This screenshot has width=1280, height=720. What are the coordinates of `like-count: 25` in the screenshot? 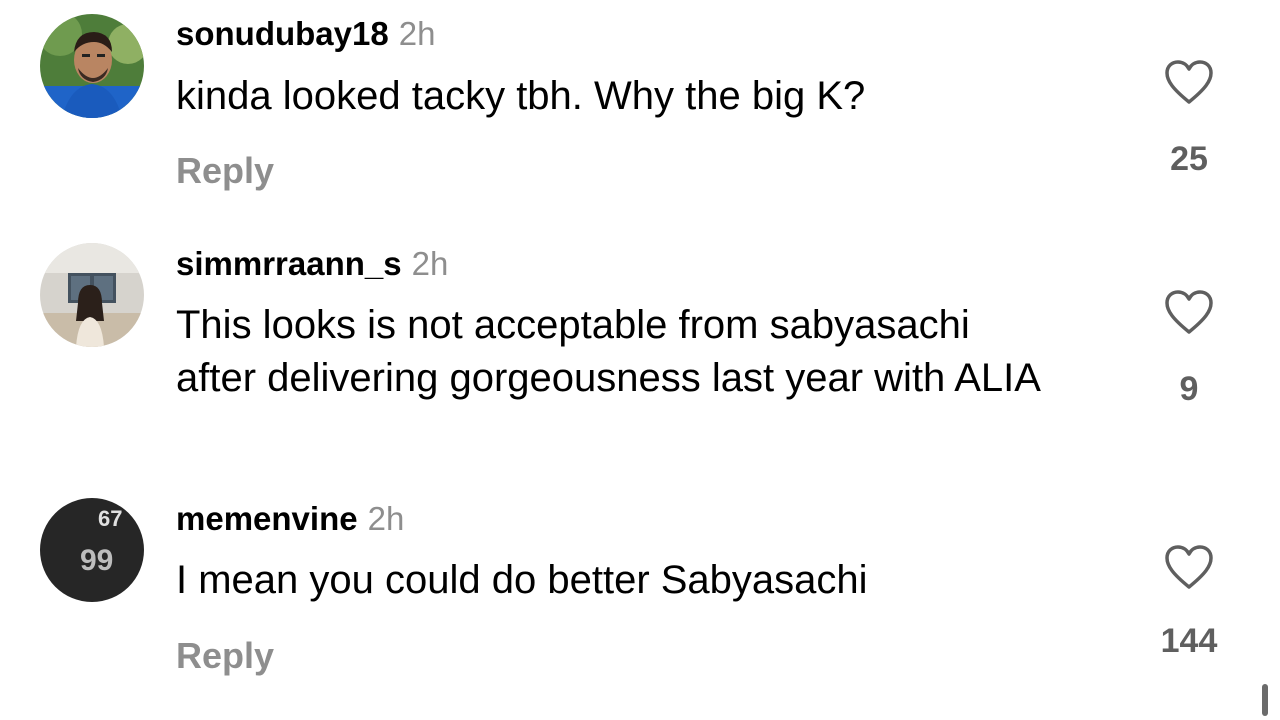 It's located at (1189, 159).